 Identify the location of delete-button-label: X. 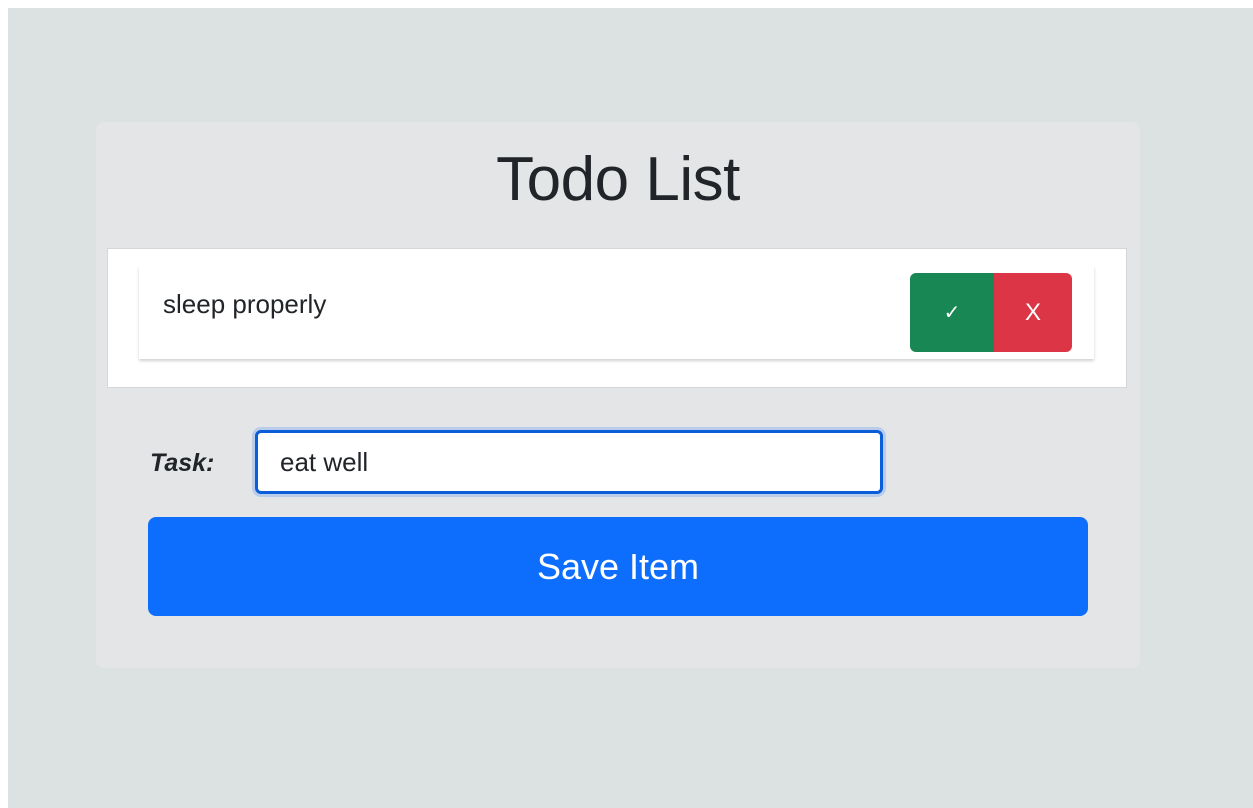
(1032, 312).